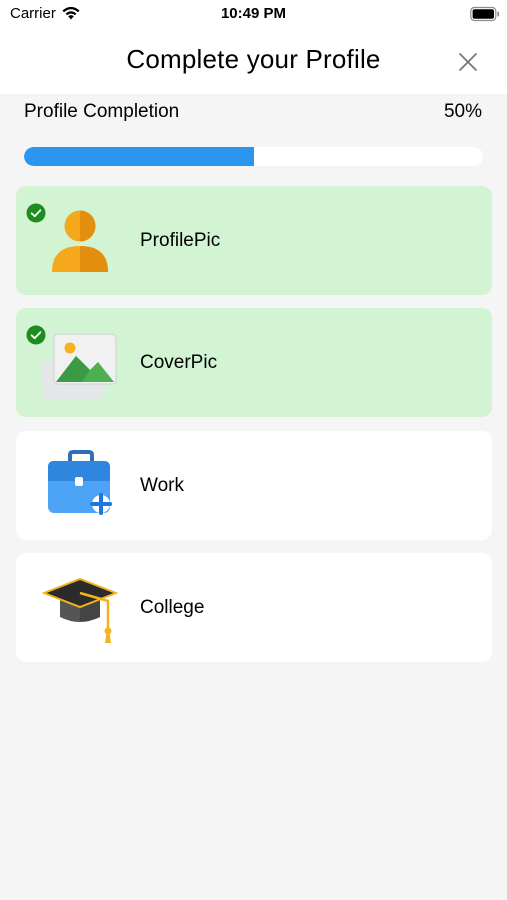  What do you see at coordinates (162, 485) in the screenshot?
I see `card-label: Work` at bounding box center [162, 485].